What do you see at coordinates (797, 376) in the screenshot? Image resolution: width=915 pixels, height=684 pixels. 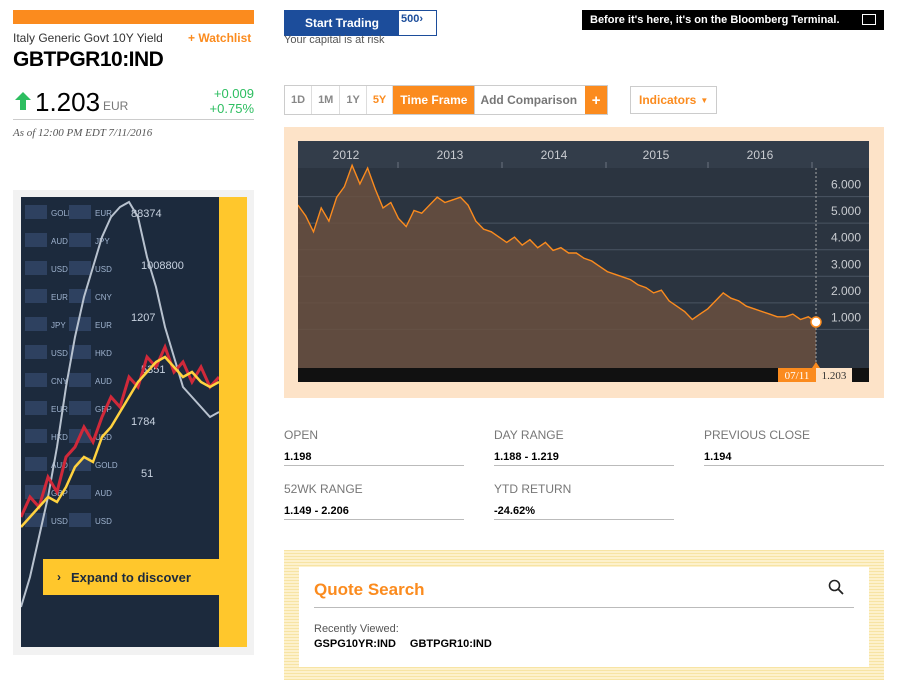 I see `last-date-label: 07/11` at bounding box center [797, 376].